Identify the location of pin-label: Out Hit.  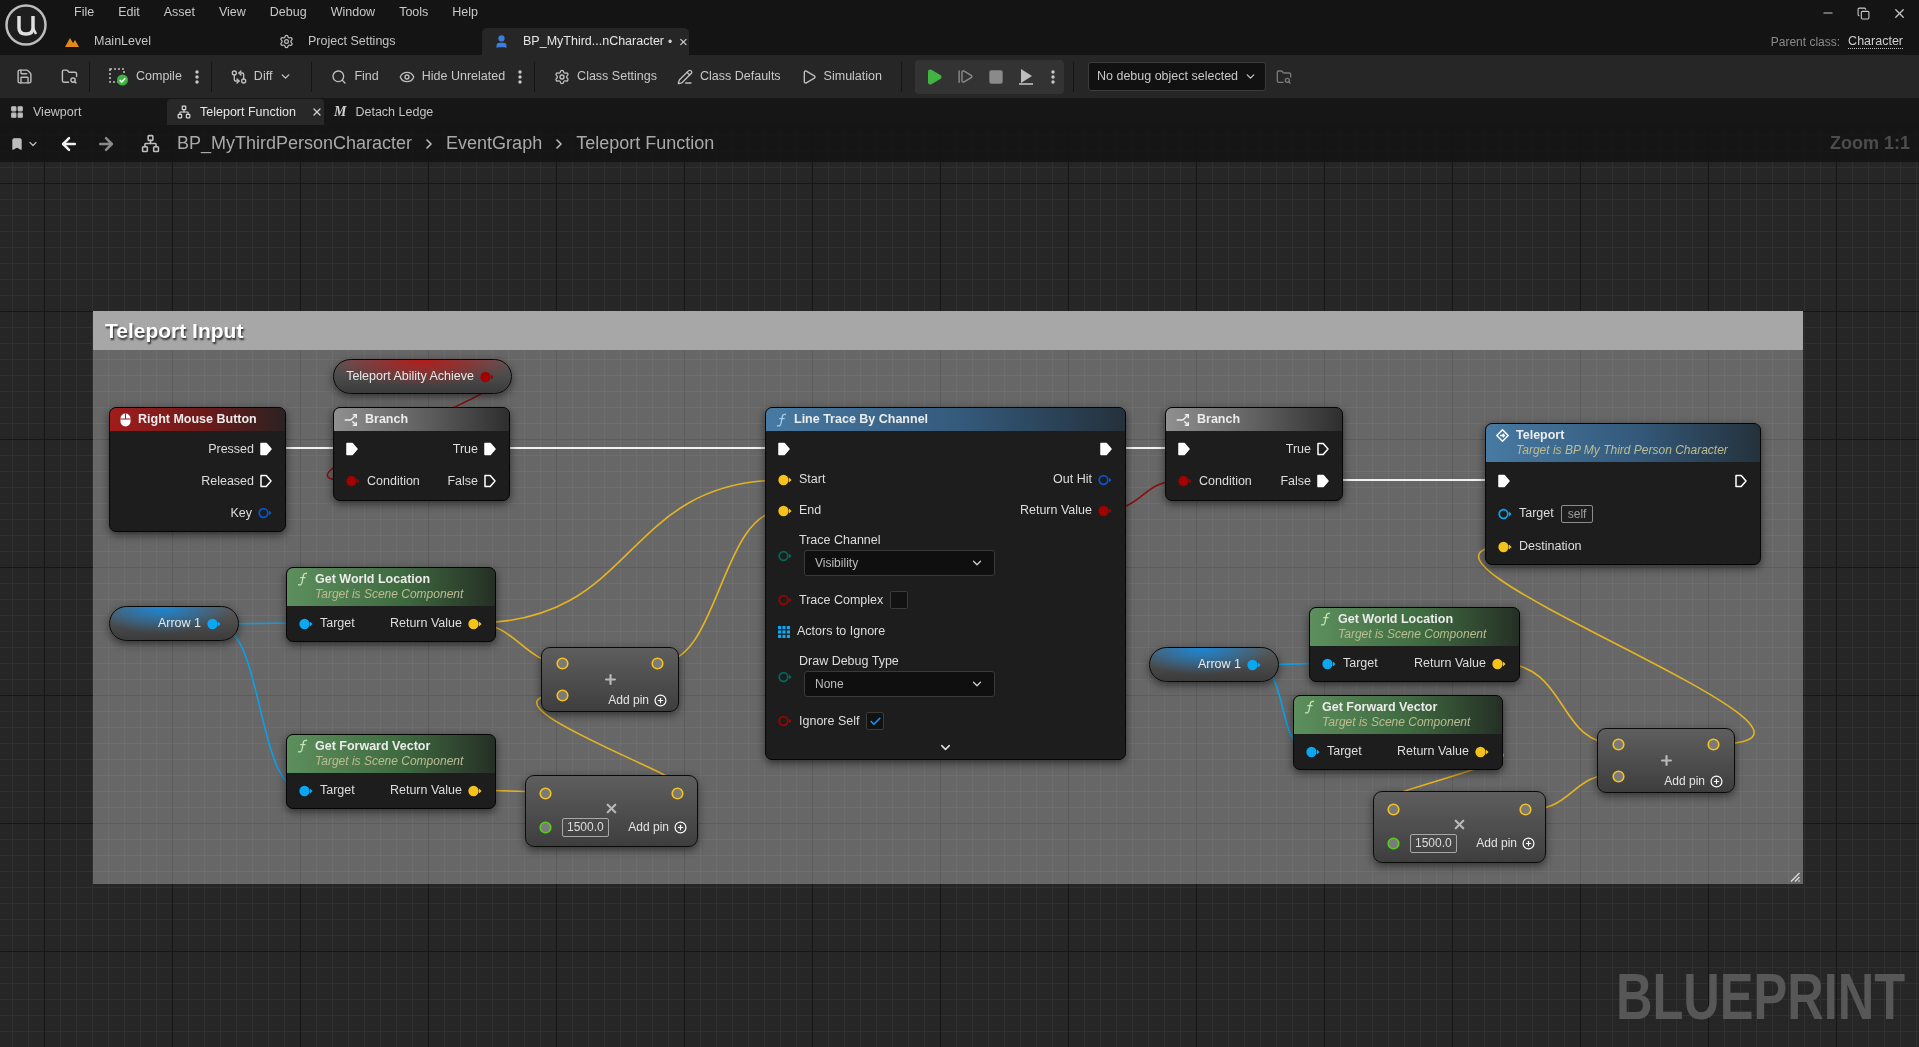
(1072, 479).